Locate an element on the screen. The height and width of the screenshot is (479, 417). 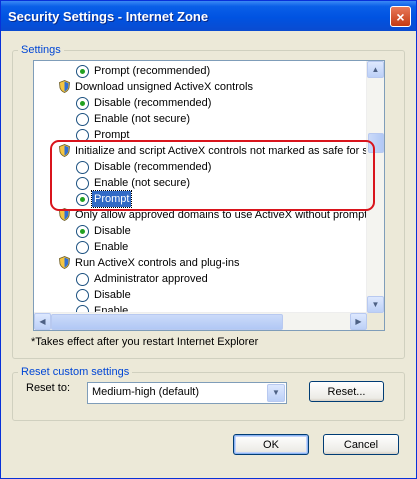
setting-option-label: Enable (not secure) is located at coordinates (142, 119).